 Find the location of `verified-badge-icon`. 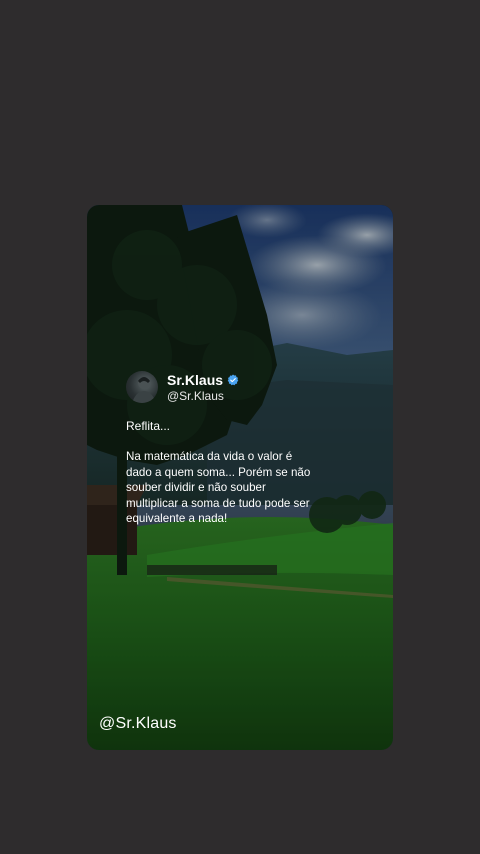

verified-badge-icon is located at coordinates (233, 380).